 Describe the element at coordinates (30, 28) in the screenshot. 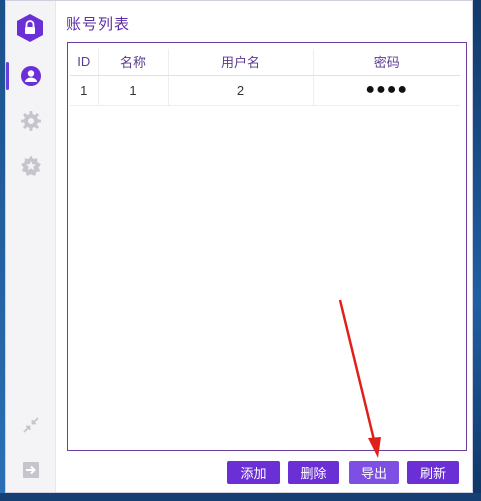

I see `app-logo-icon` at that location.